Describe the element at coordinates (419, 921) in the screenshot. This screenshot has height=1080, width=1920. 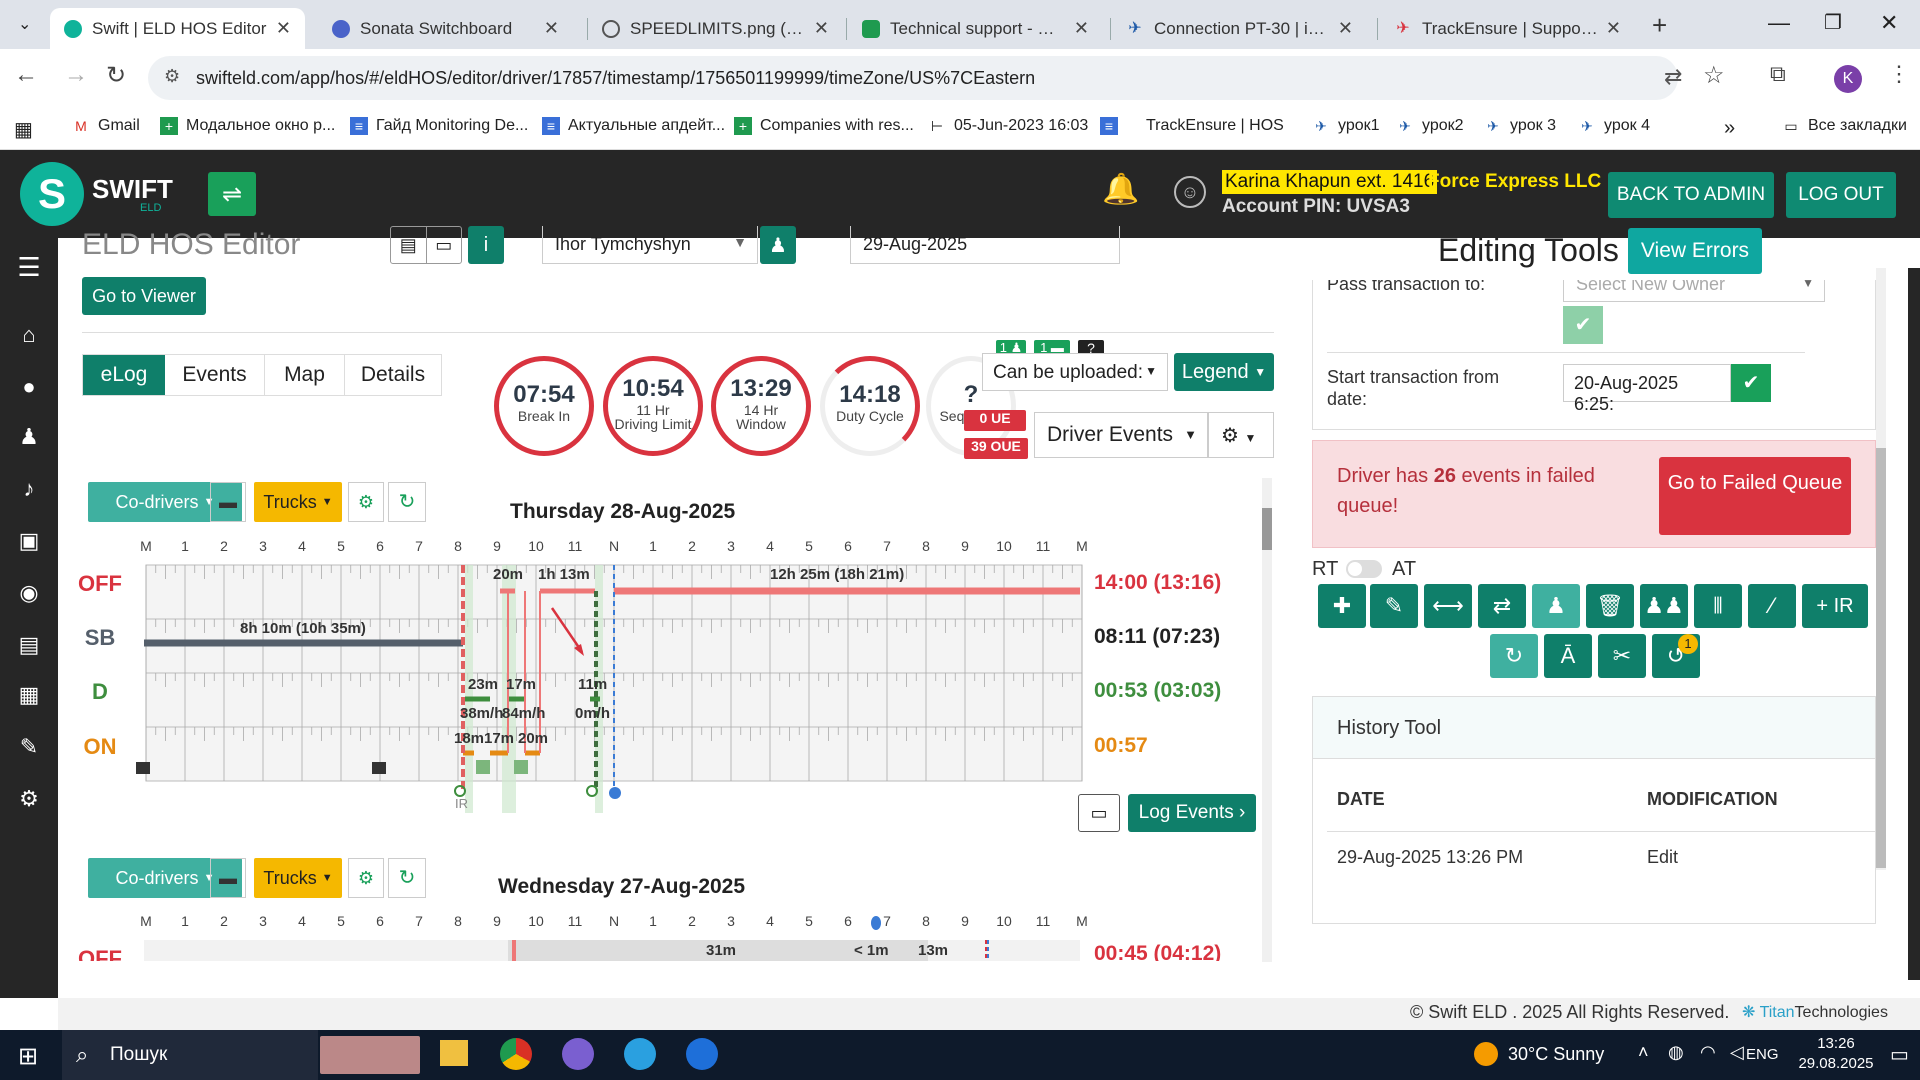
I see `hour-label: 7` at that location.